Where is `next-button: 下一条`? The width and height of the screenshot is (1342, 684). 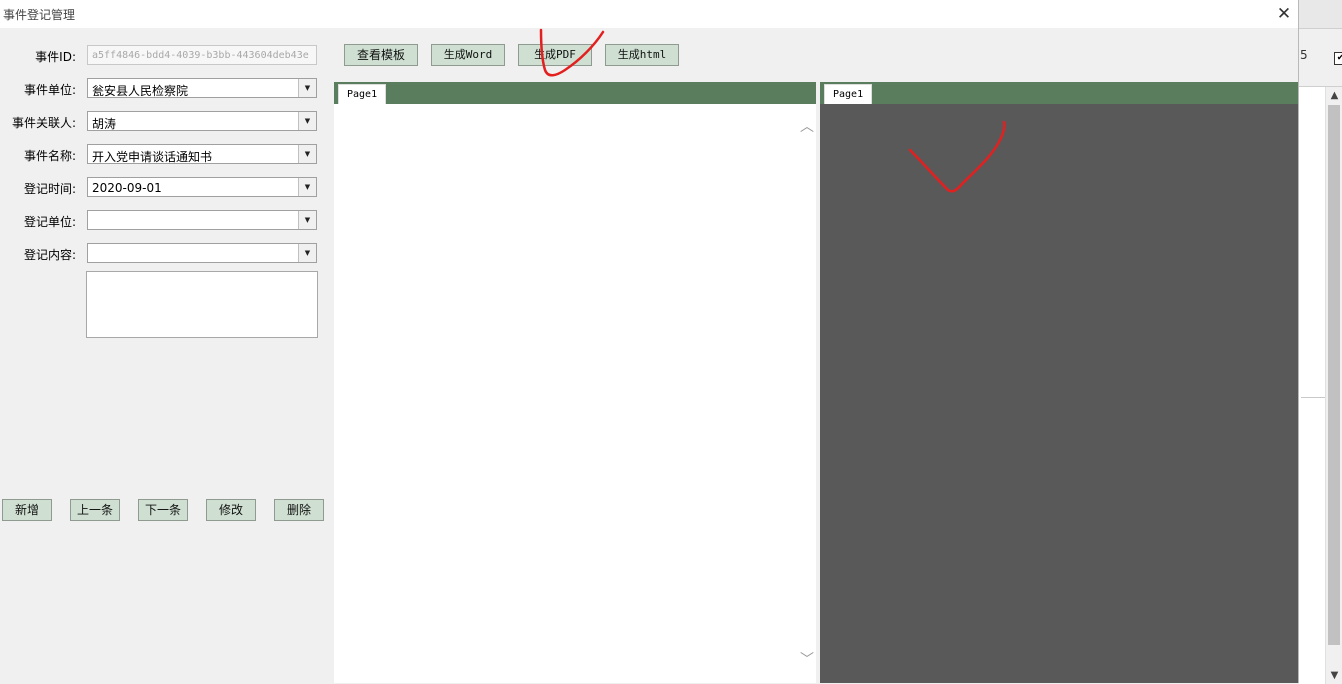 next-button: 下一条 is located at coordinates (163, 510).